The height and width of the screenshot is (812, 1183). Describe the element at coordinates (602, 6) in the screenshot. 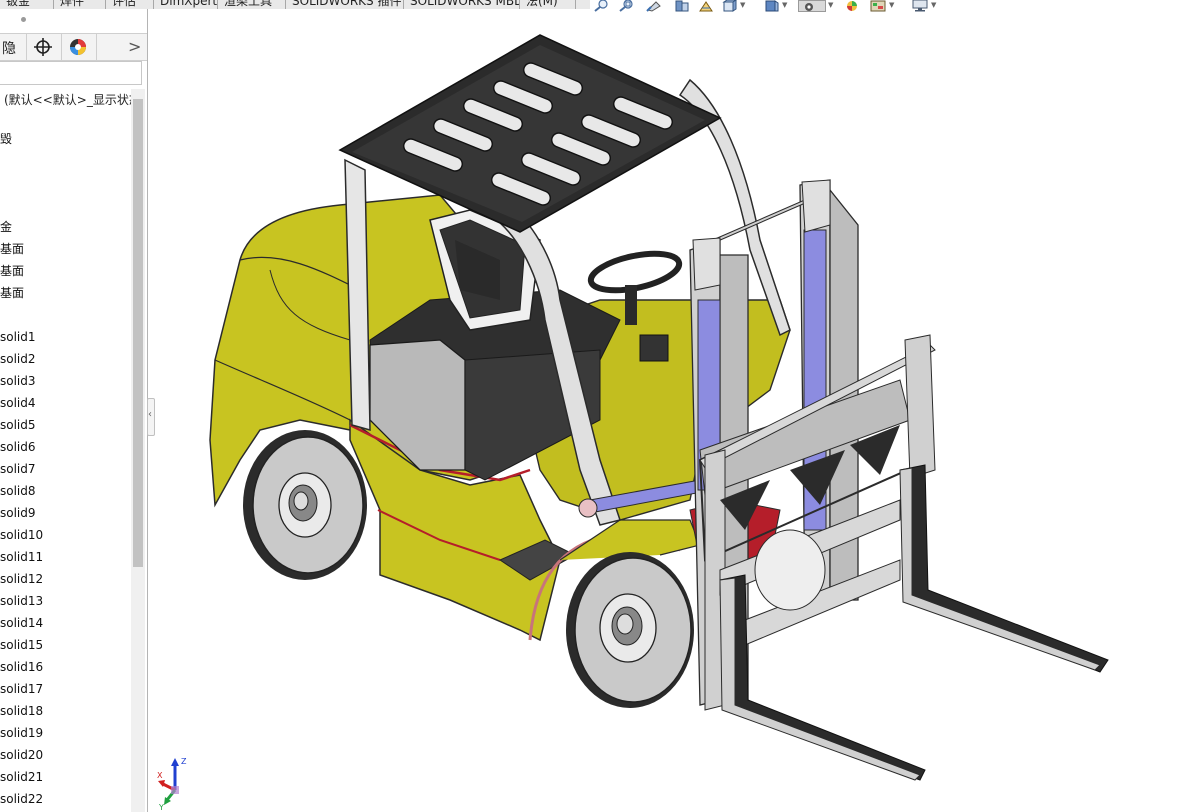

I see `zoom-to-fit-icon` at that location.